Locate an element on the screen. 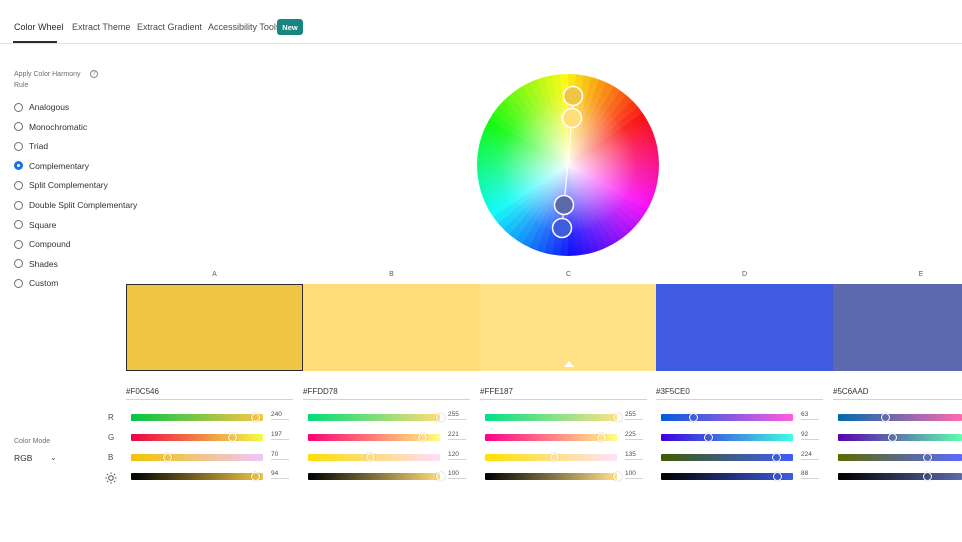 This screenshot has width=962, height=542. tab-extract-gradient: Extract Gradient is located at coordinates (169, 27).